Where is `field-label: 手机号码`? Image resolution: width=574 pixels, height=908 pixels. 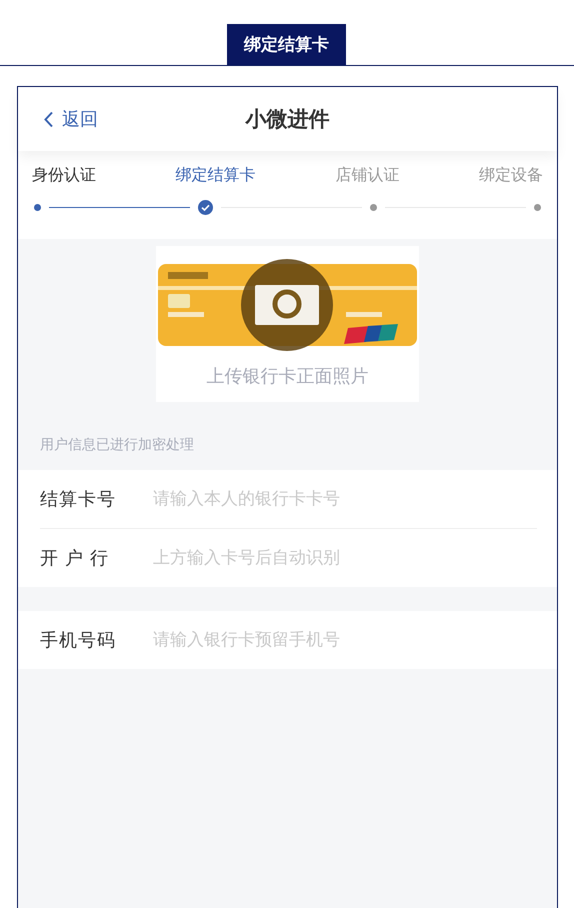 field-label: 手机号码 is located at coordinates (78, 640).